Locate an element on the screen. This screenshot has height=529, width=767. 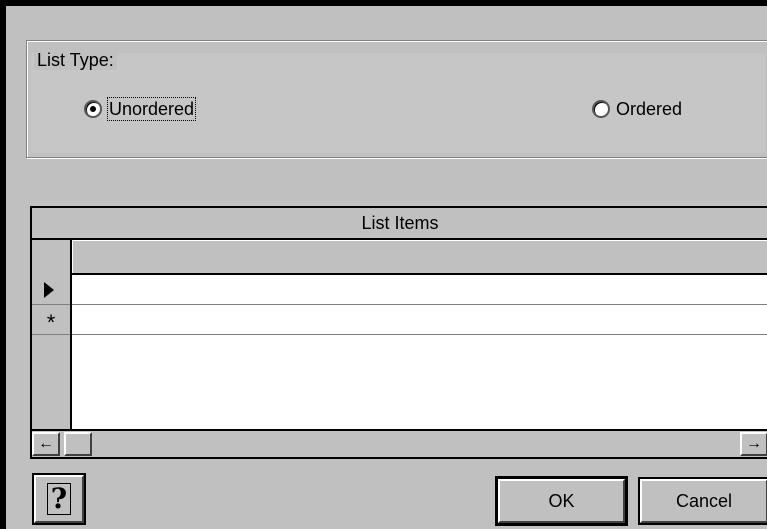
arrow-left-icon: ← is located at coordinates (46, 443).